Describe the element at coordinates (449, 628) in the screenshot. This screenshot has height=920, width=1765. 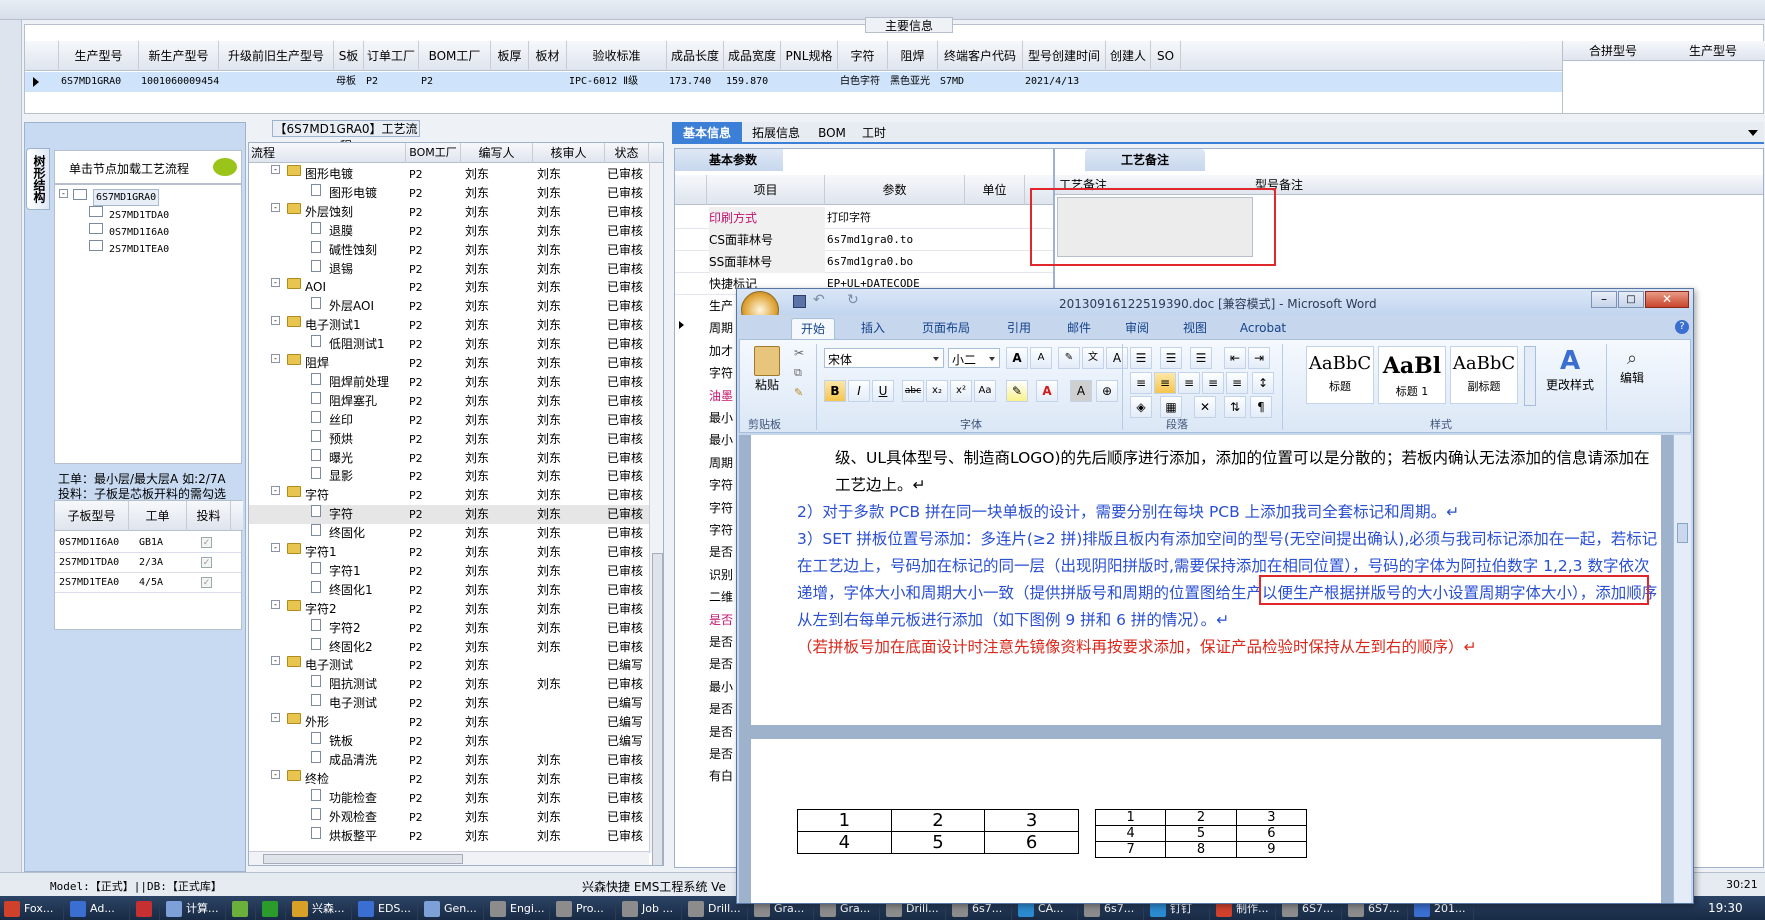
I see `process-row: 字符2 P2 刘东 刘东 已审核` at that location.